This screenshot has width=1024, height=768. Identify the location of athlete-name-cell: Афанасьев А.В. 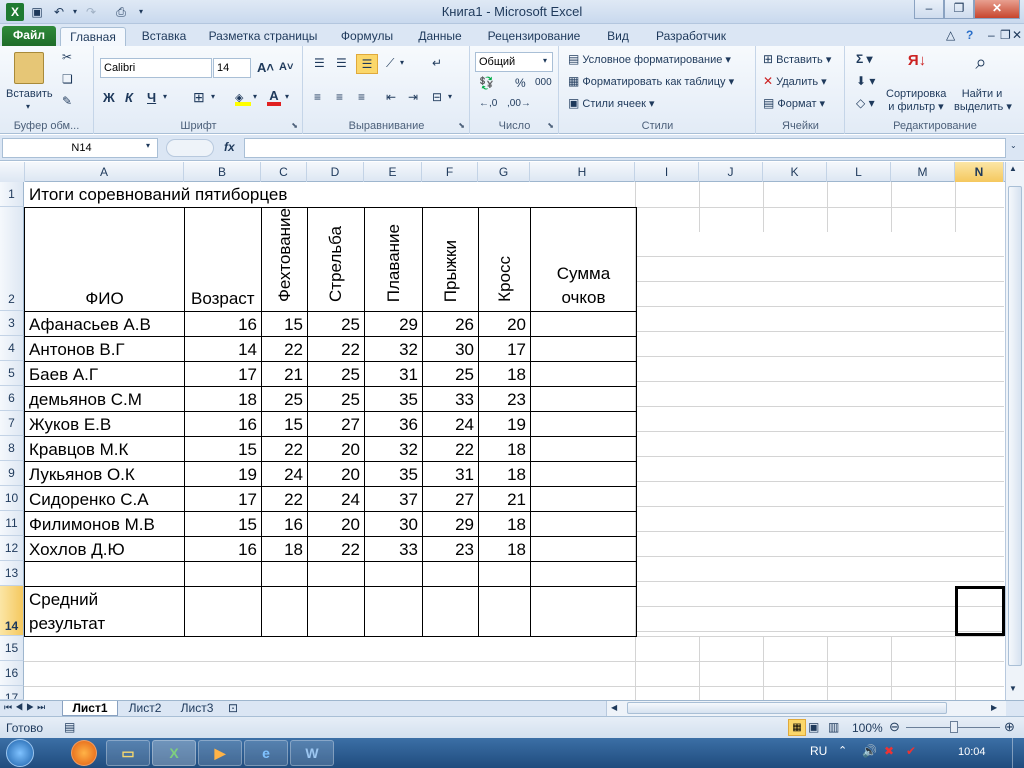
(104, 324).